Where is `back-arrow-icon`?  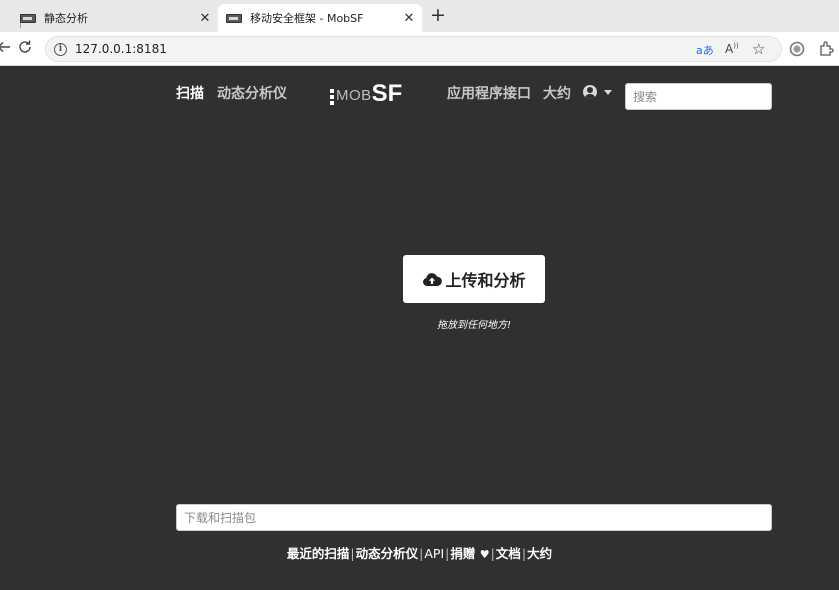
back-arrow-icon is located at coordinates (7, 49).